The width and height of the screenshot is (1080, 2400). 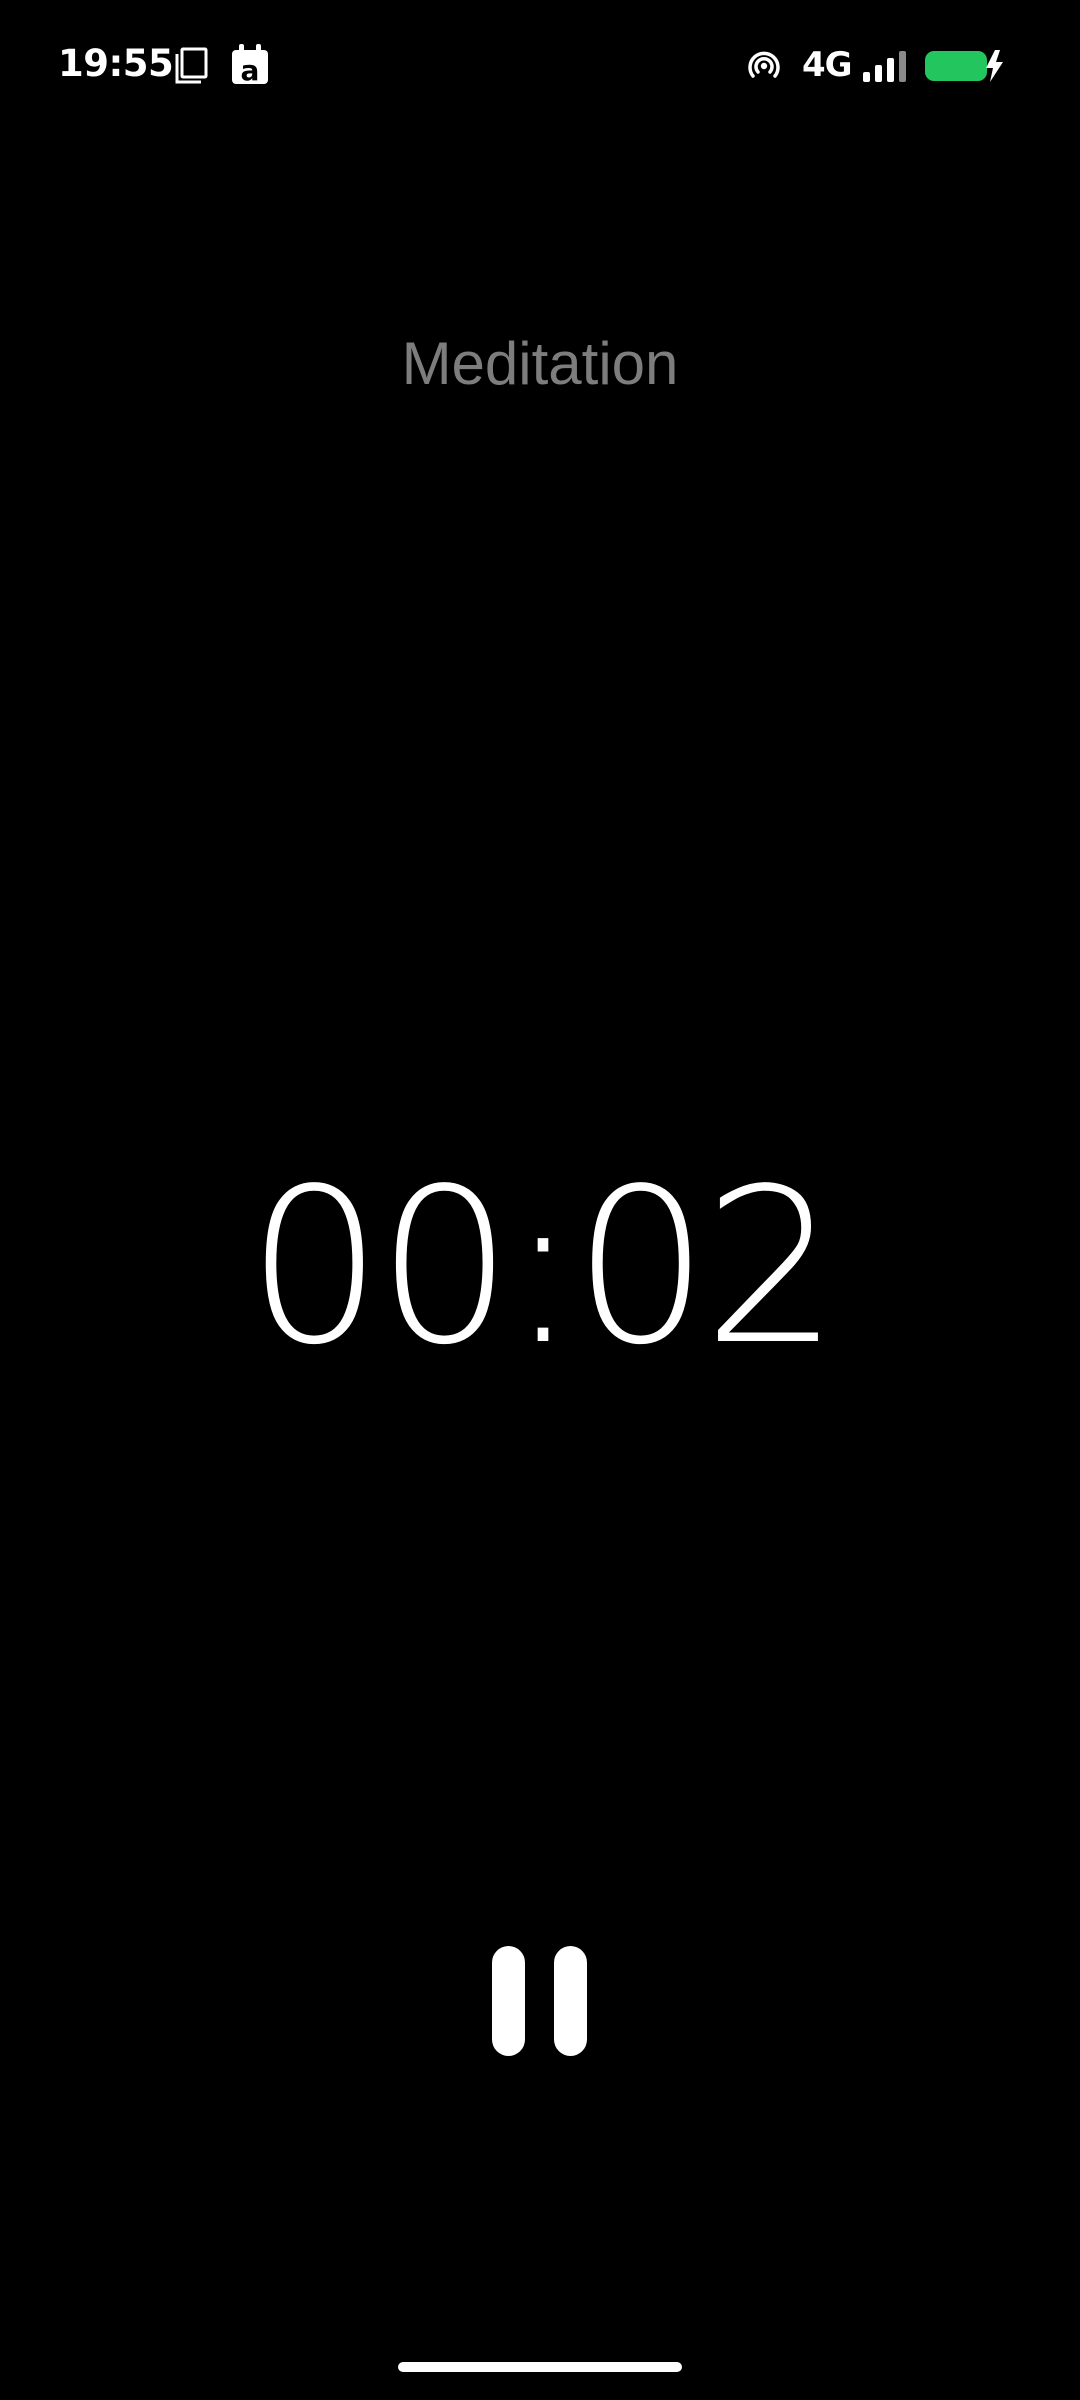 What do you see at coordinates (764, 64) in the screenshot?
I see `hotspot-icon` at bounding box center [764, 64].